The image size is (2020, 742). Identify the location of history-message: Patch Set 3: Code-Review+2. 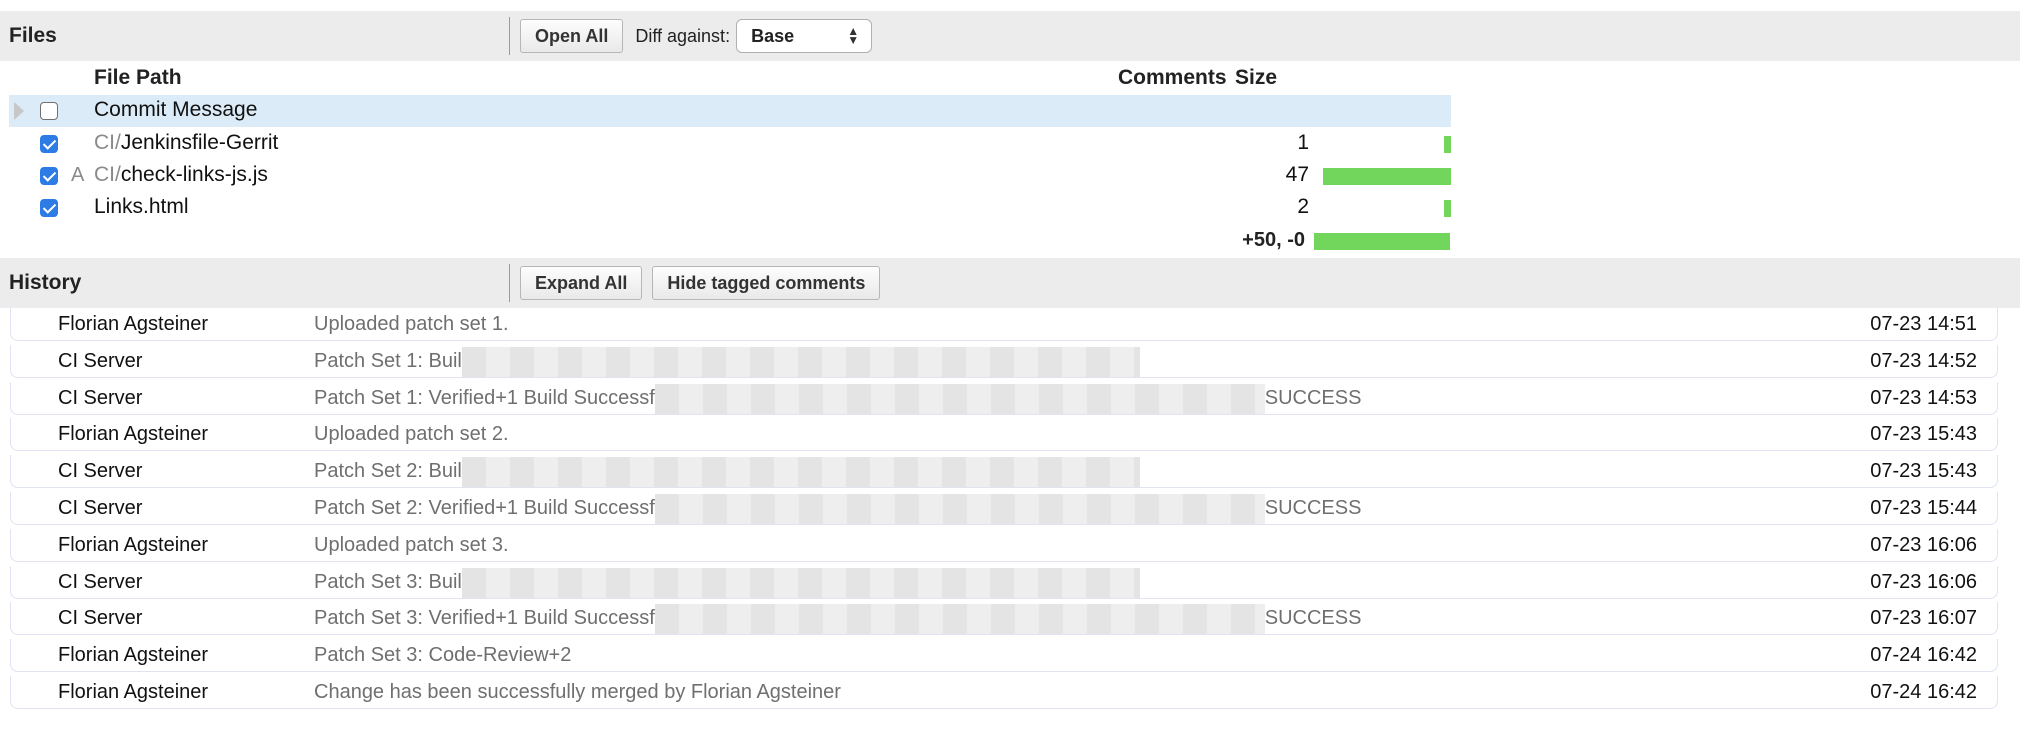
(442, 655).